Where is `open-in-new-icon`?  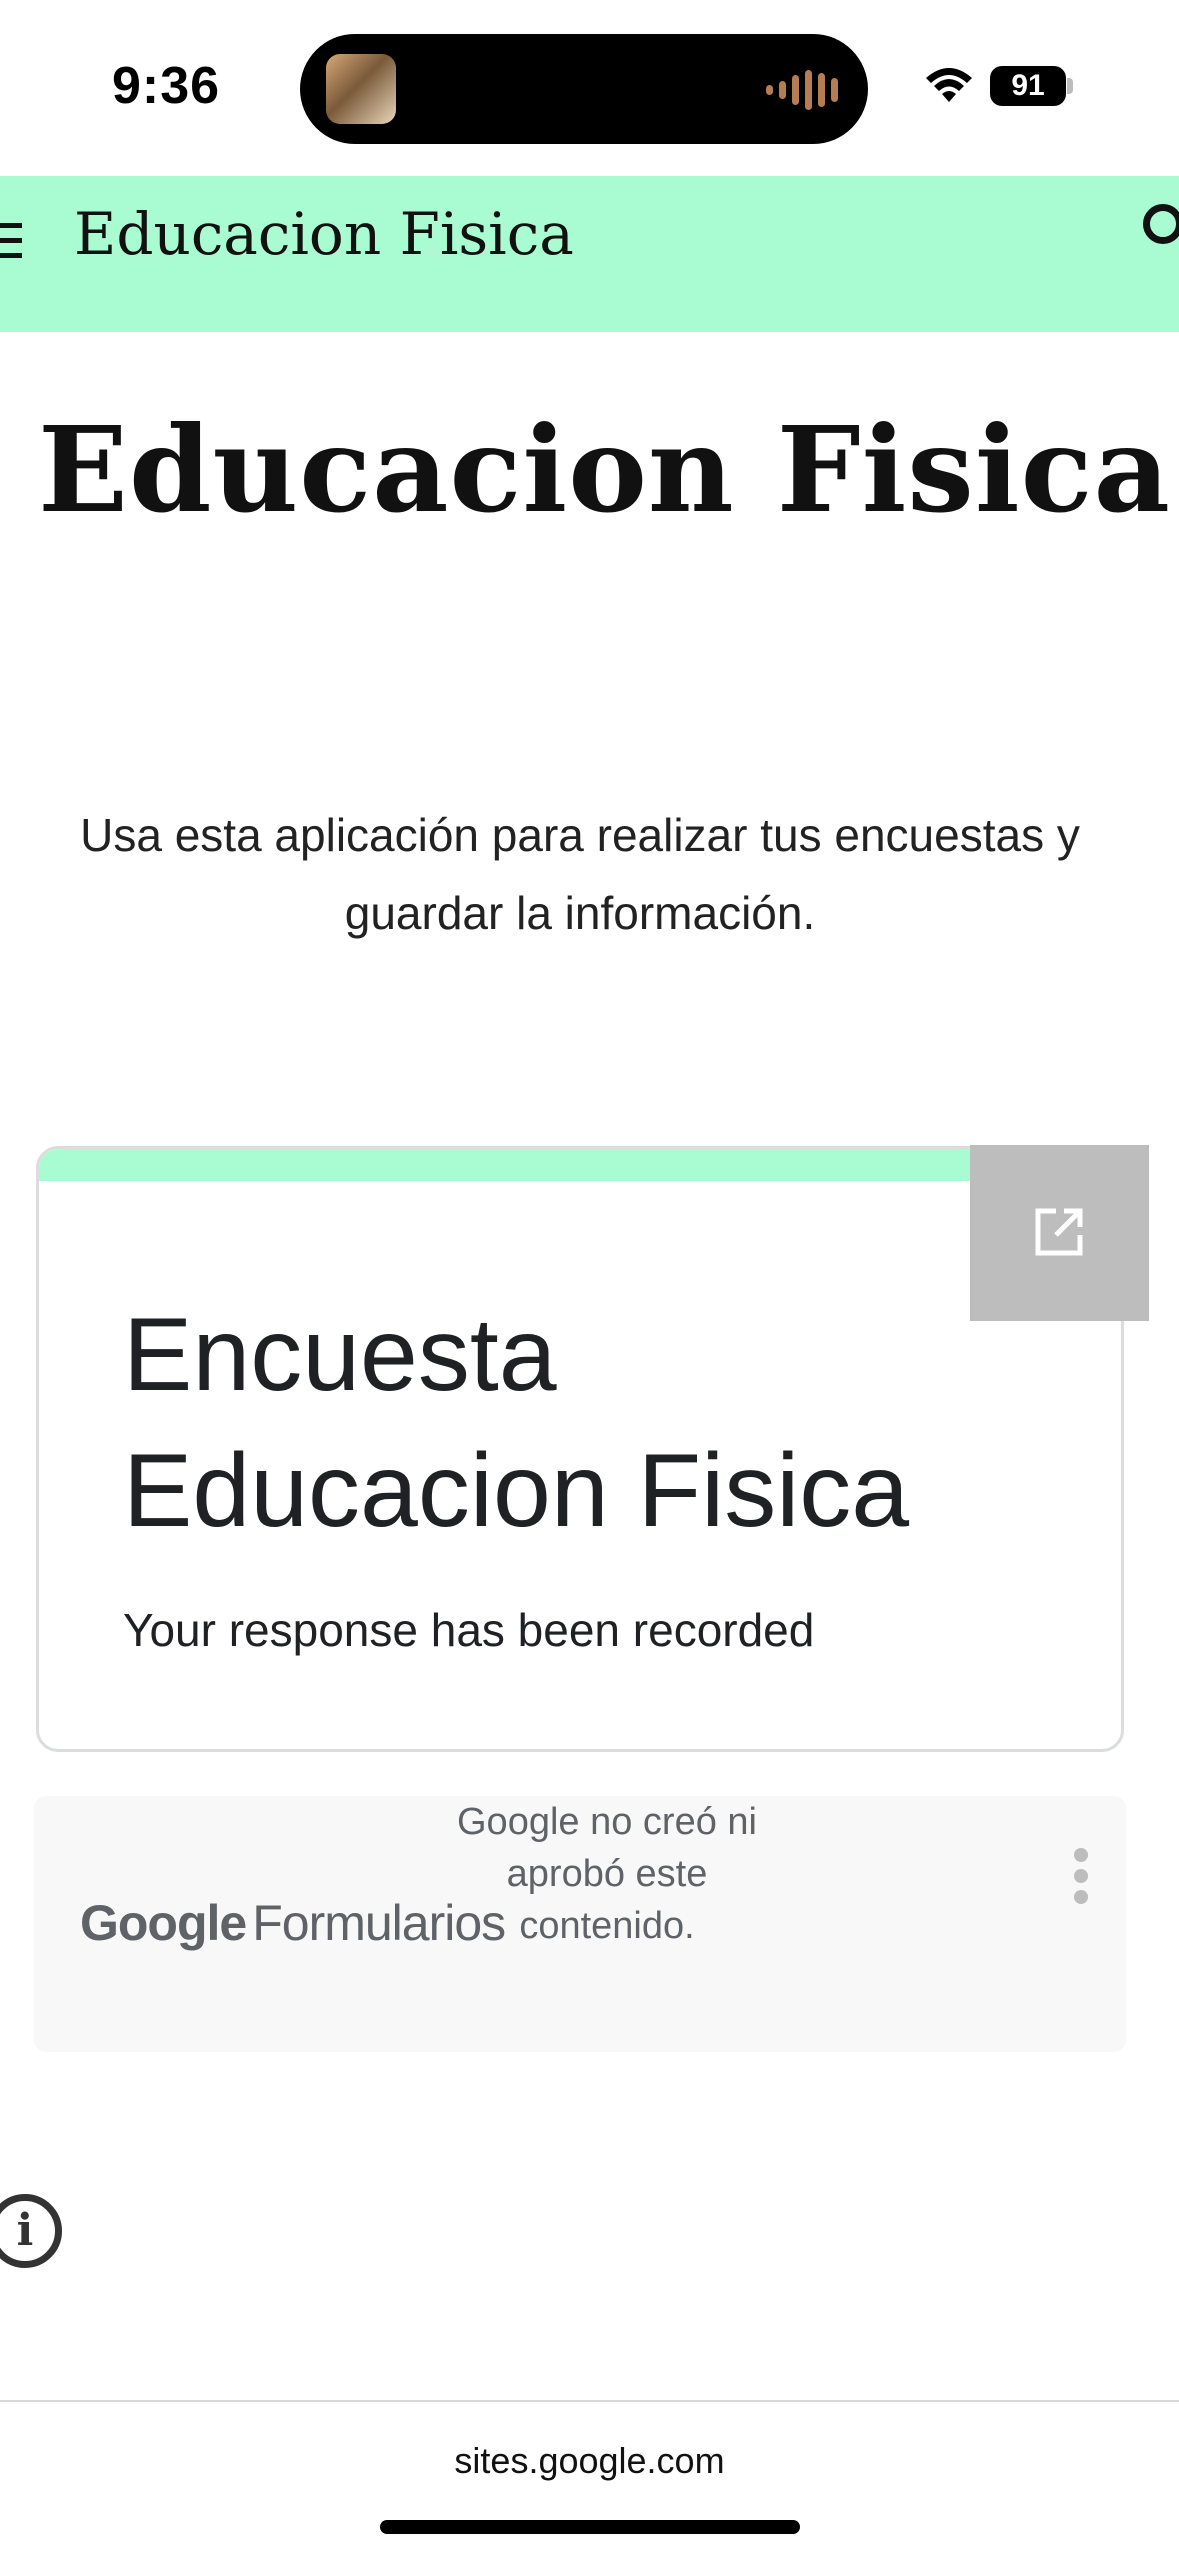
open-in-new-icon is located at coordinates (1059, 1232).